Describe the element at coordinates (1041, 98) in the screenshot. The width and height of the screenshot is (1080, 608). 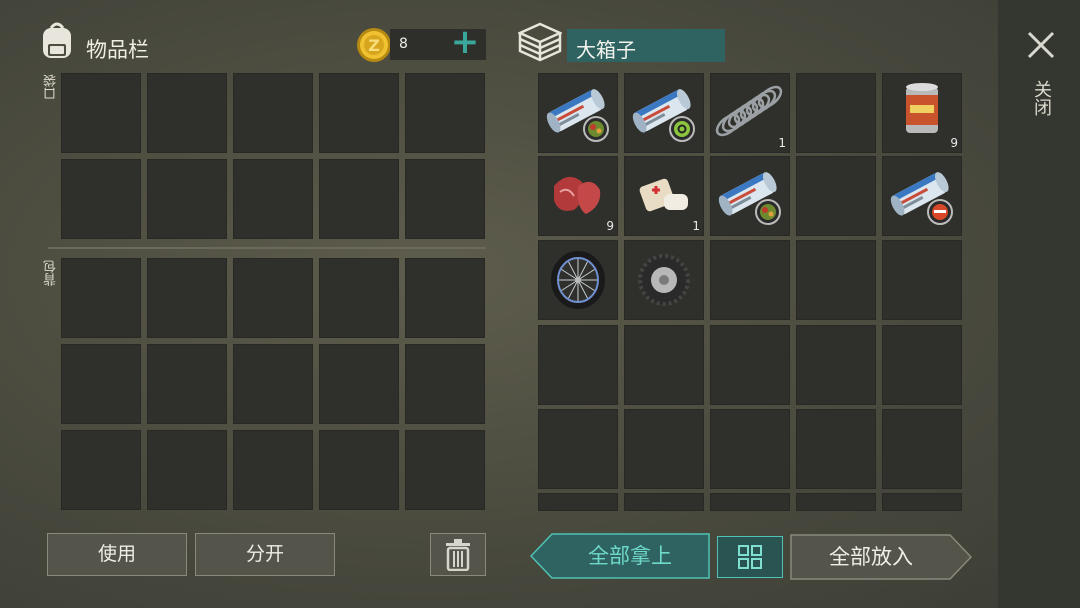
I see `close-button: 关闭` at that location.